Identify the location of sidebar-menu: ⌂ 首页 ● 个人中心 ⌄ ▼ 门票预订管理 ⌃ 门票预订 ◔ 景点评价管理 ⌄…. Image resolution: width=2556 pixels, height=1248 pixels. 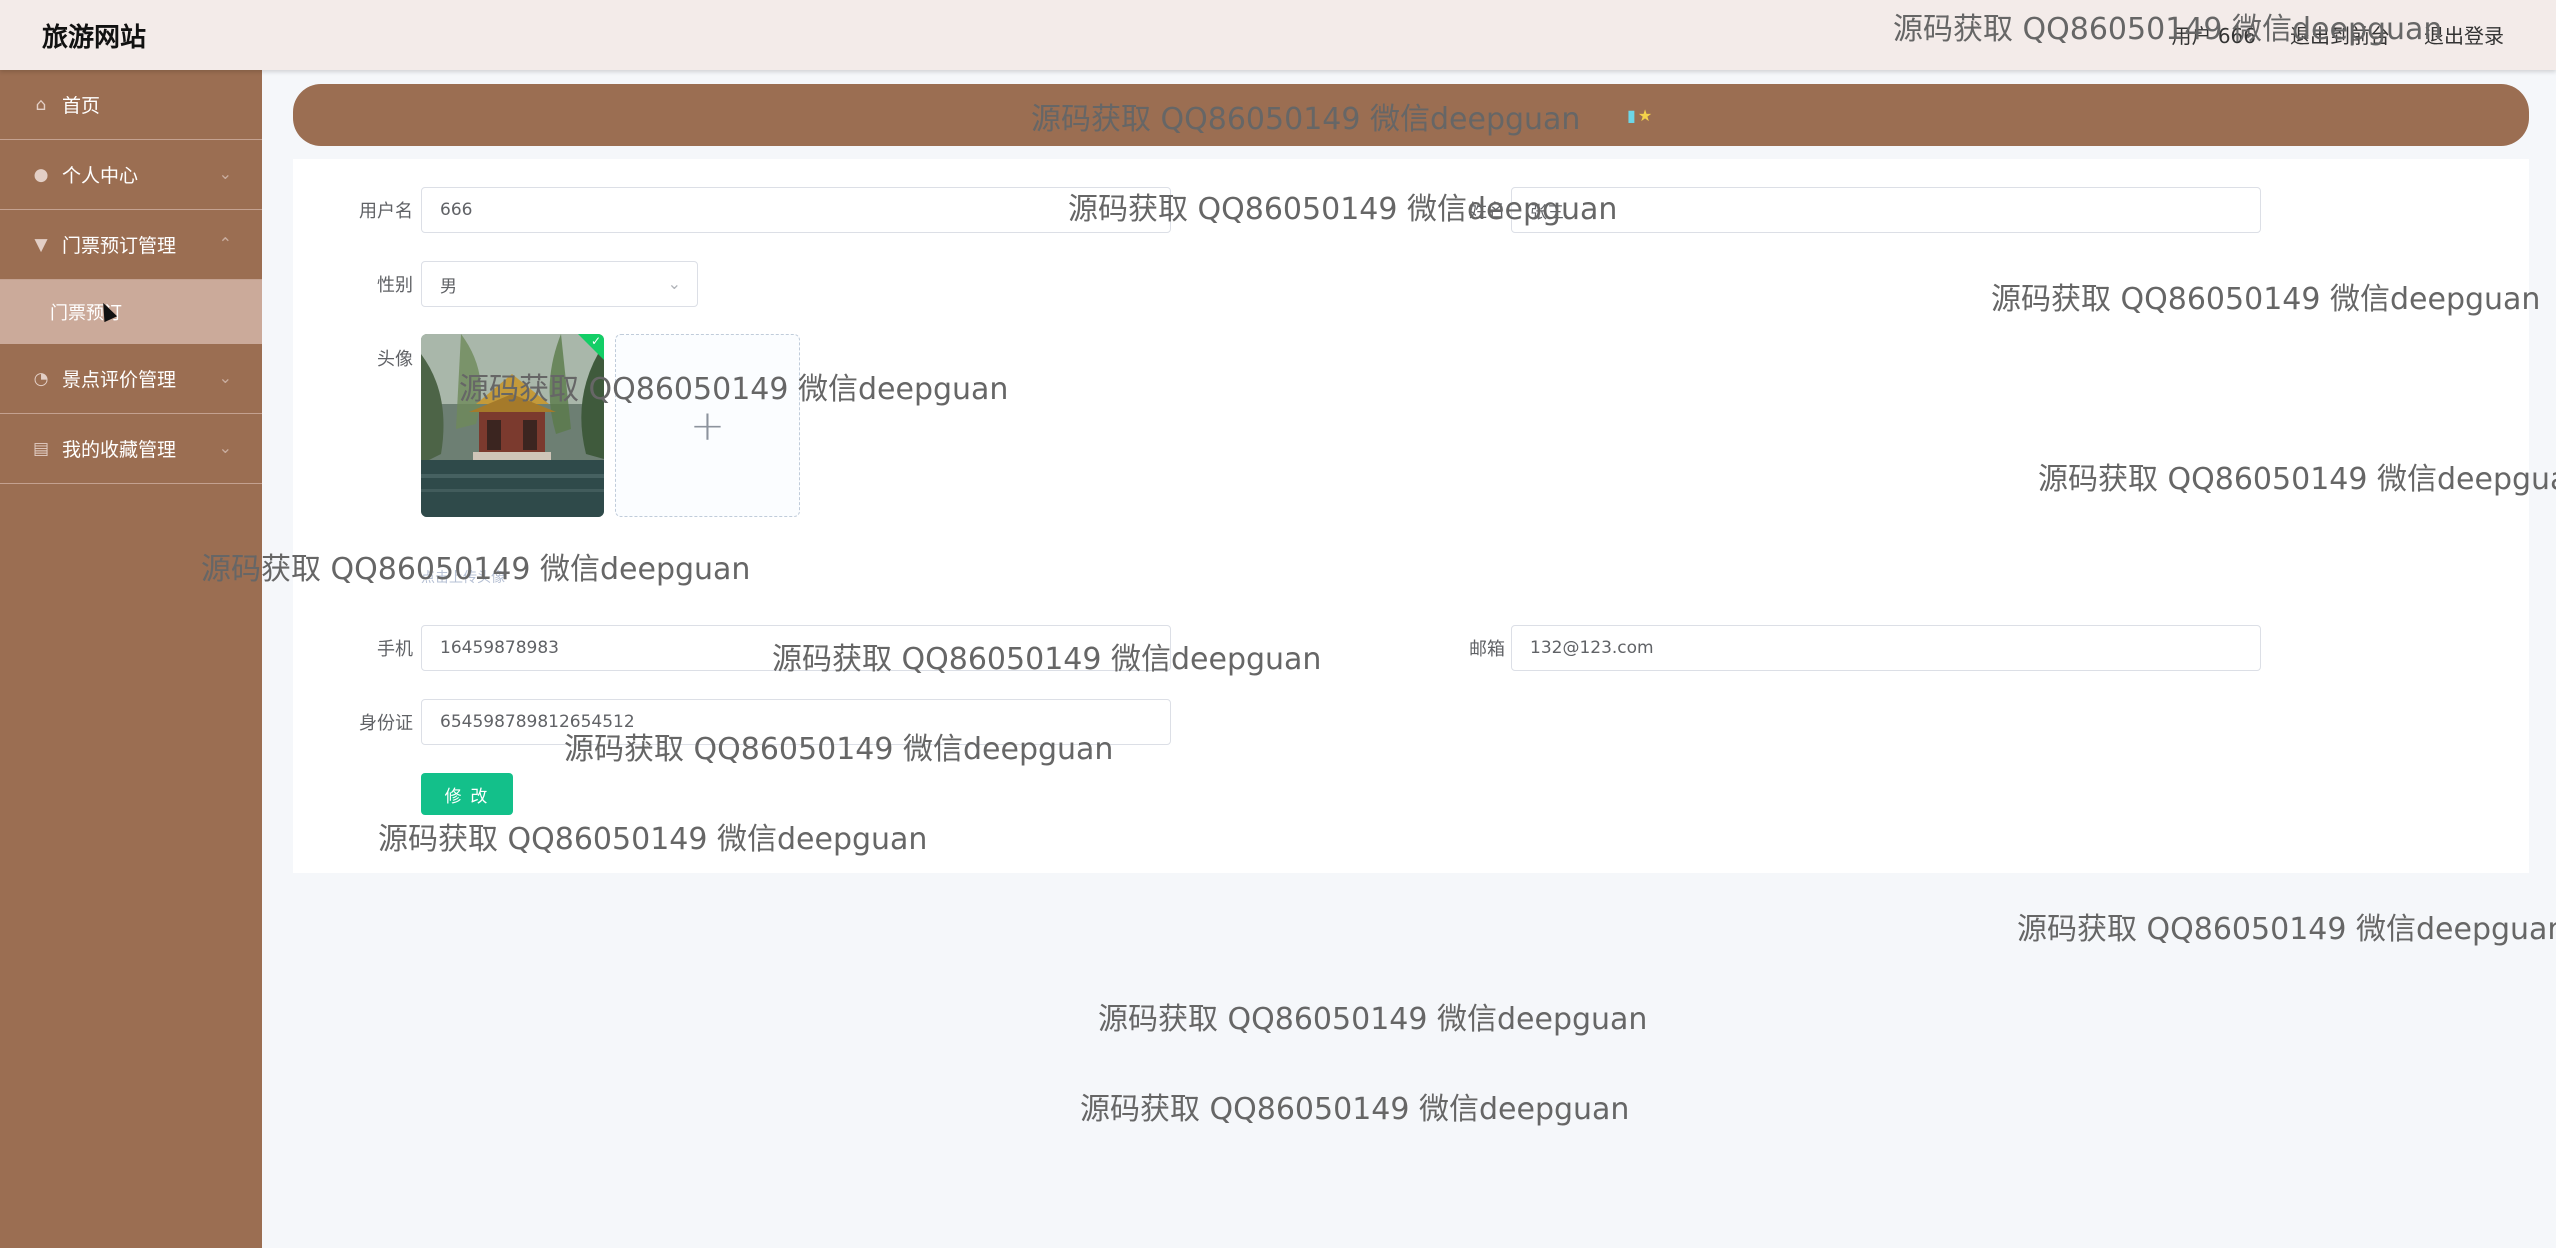
(131, 659).